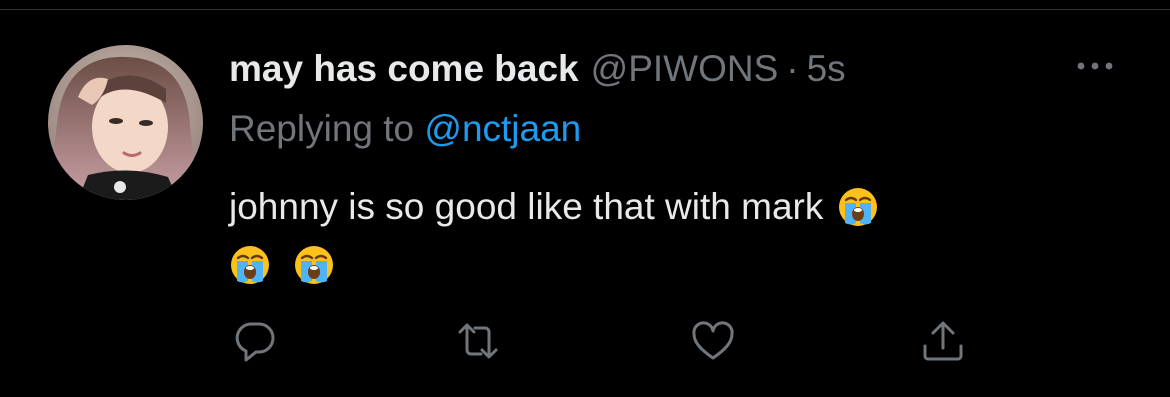 The image size is (1170, 397). Describe the element at coordinates (585, 9) in the screenshot. I see `top-divider` at that location.